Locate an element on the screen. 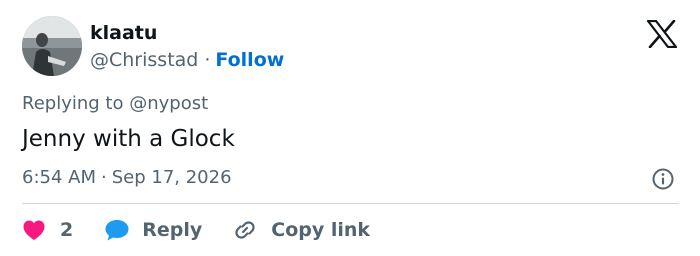  author-name: klaatu is located at coordinates (123, 33).